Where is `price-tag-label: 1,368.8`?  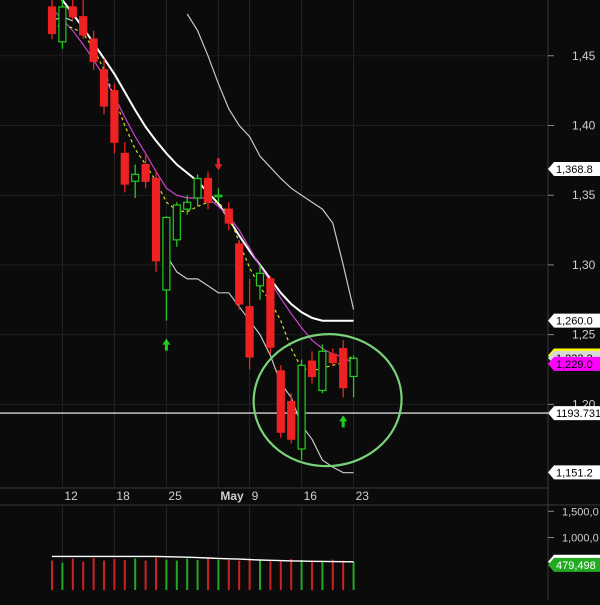 price-tag-label: 1,368.8 is located at coordinates (574, 170).